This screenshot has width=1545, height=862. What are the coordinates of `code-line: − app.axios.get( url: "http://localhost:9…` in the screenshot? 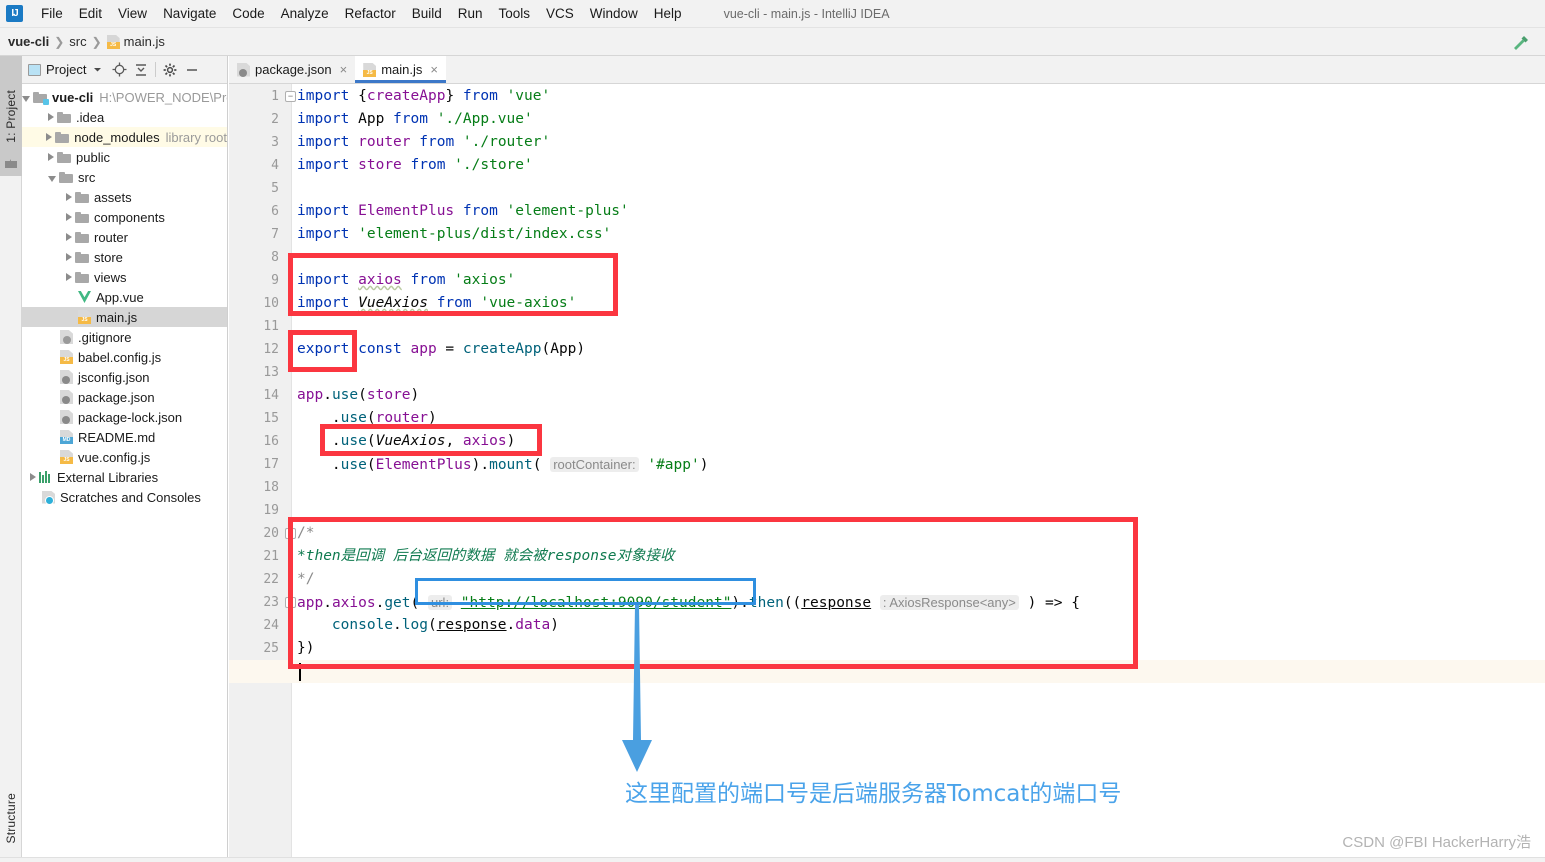 It's located at (682, 602).